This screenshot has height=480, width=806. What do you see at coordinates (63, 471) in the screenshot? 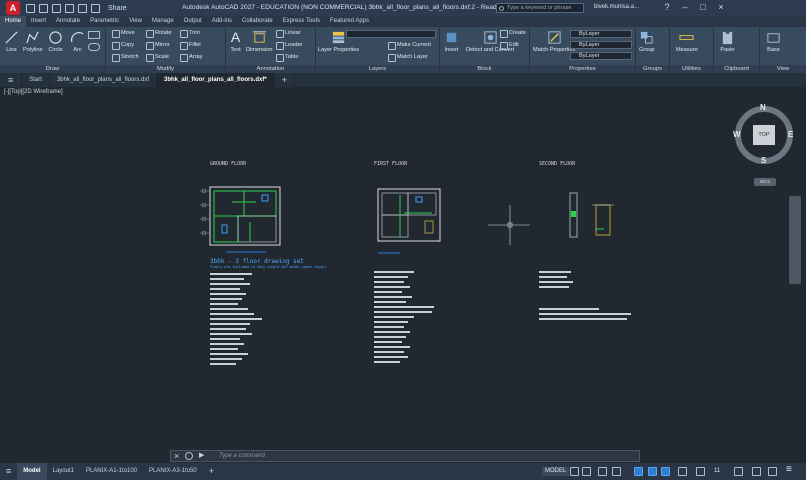
I see `layout-tab-layout1: Layout1` at bounding box center [63, 471].